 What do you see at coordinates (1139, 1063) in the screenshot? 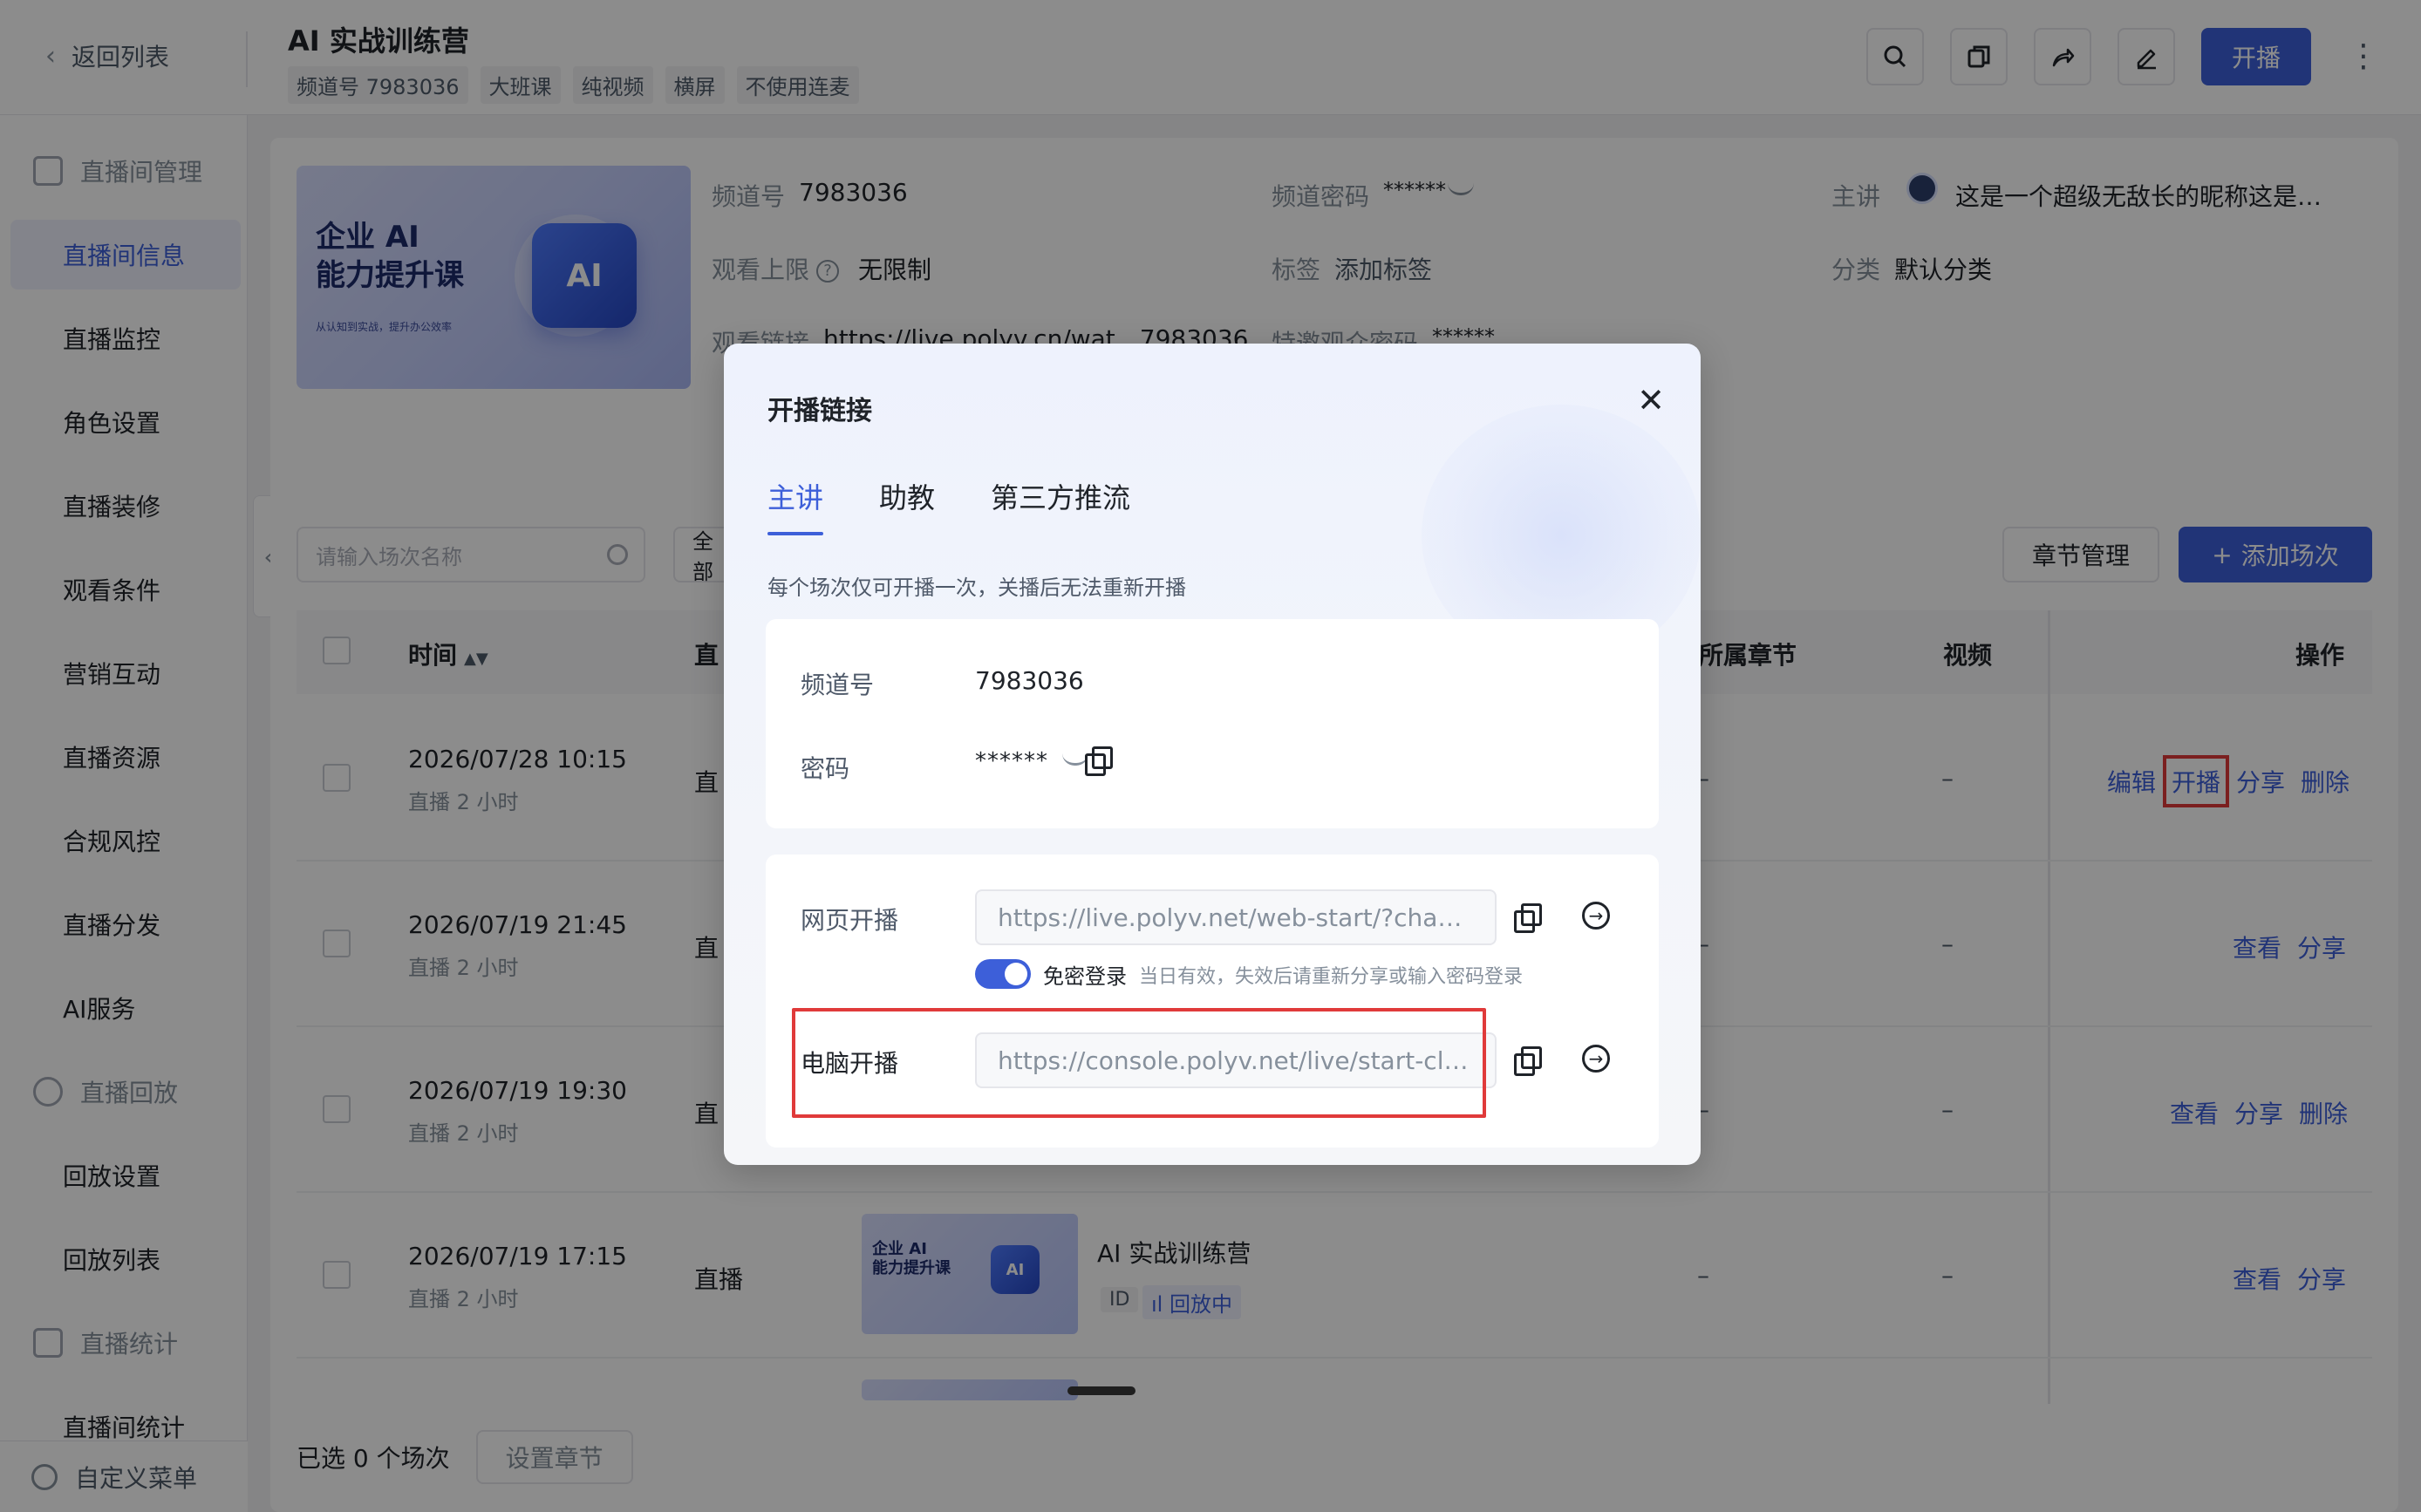
I see `pc-start-highlight-box` at bounding box center [1139, 1063].